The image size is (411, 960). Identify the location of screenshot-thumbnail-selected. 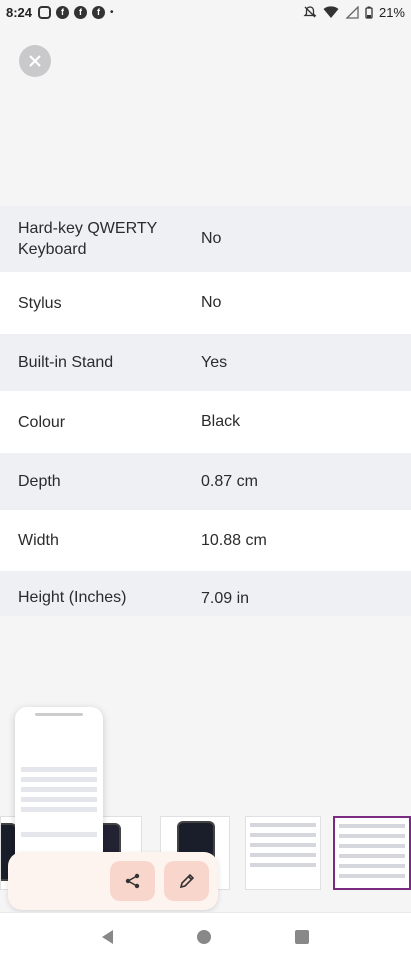
(372, 853).